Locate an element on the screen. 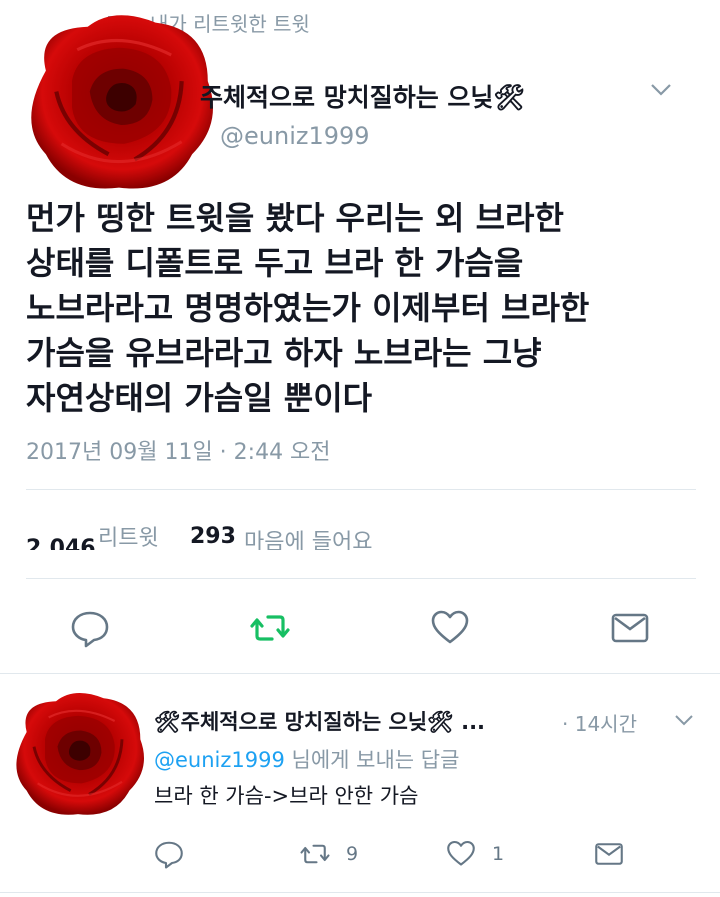 The width and height of the screenshot is (720, 897). reply-dm-button is located at coordinates (609, 854).